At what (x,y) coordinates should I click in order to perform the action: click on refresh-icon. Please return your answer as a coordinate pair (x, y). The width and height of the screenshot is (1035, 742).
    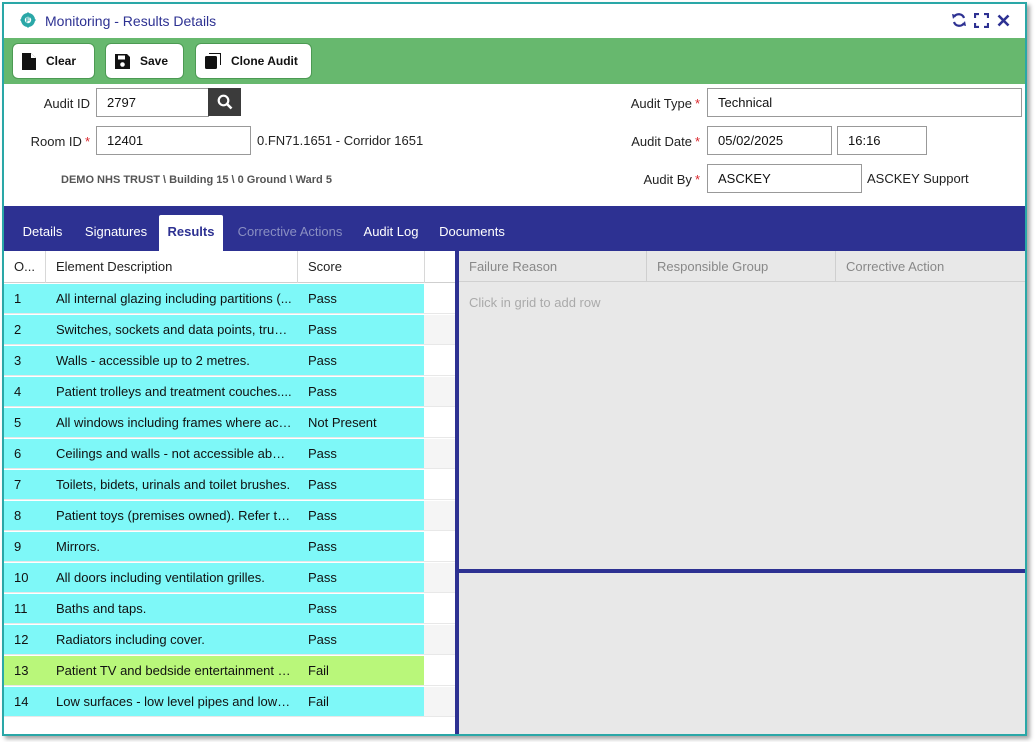
    Looking at the image, I should click on (959, 20).